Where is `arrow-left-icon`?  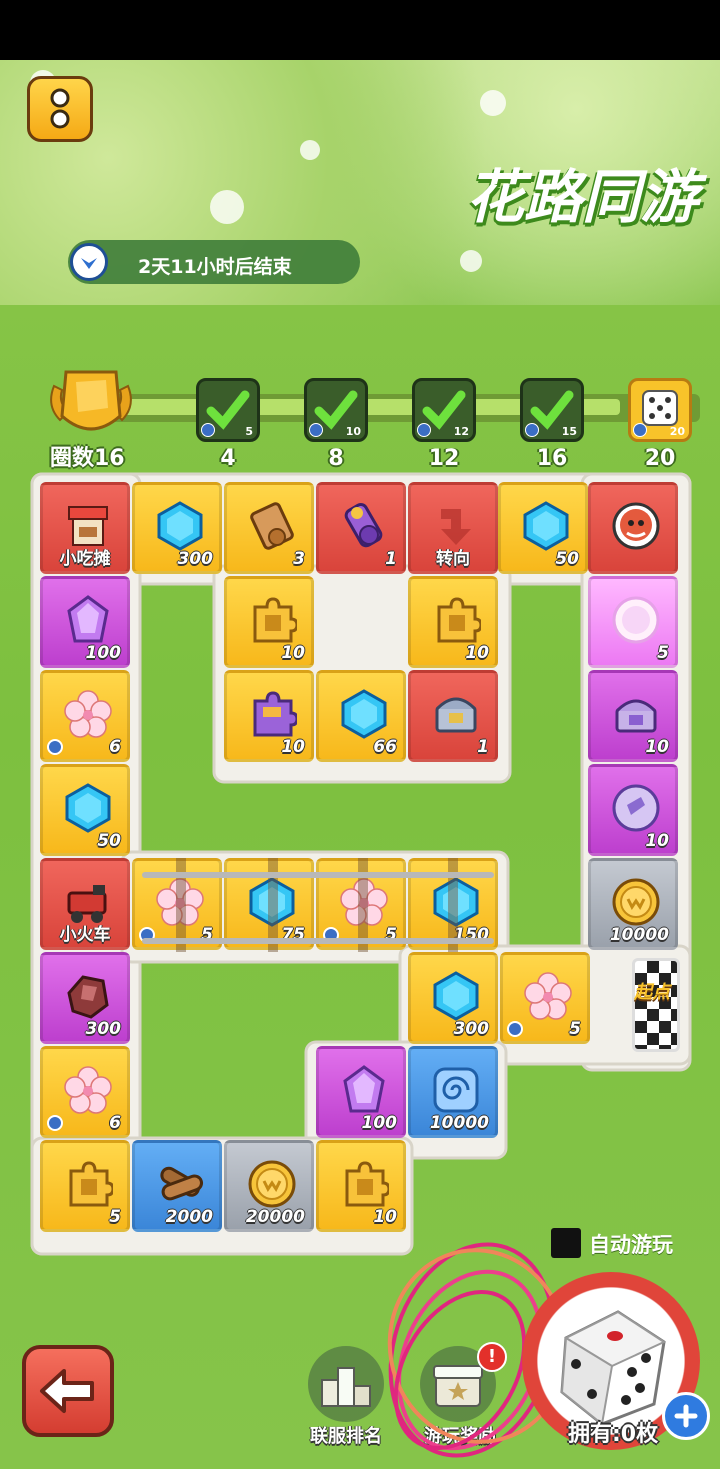 arrow-left-icon is located at coordinates (67, 1391).